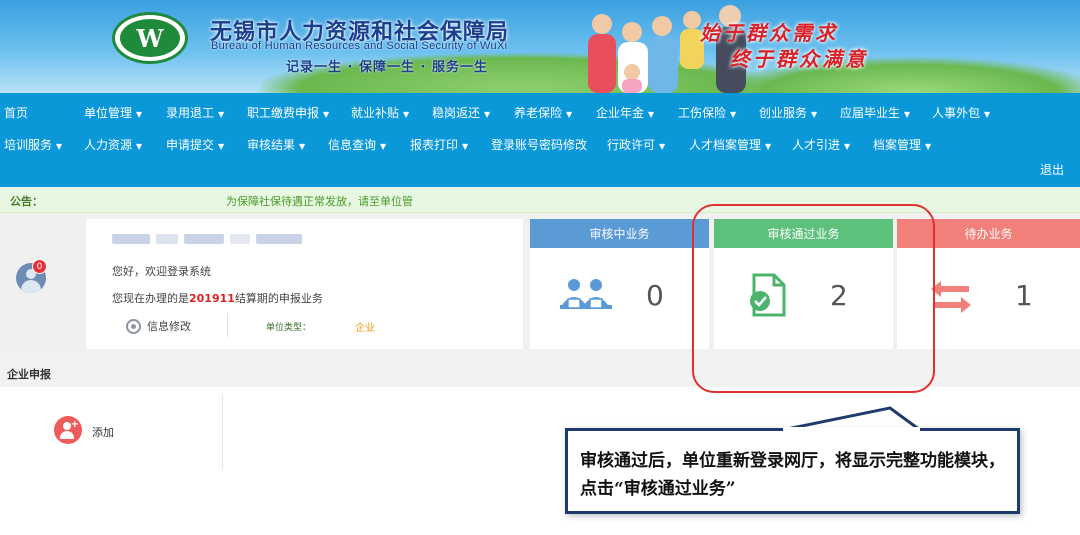 The height and width of the screenshot is (535, 1080). I want to click on unit-type-value: 企业, so click(365, 328).